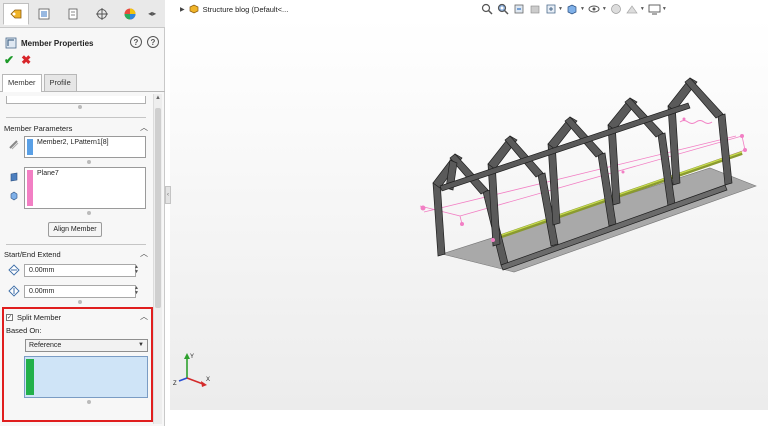  Describe the element at coordinates (502, 9) in the screenshot. I see `zoom-to-area-icon` at that location.